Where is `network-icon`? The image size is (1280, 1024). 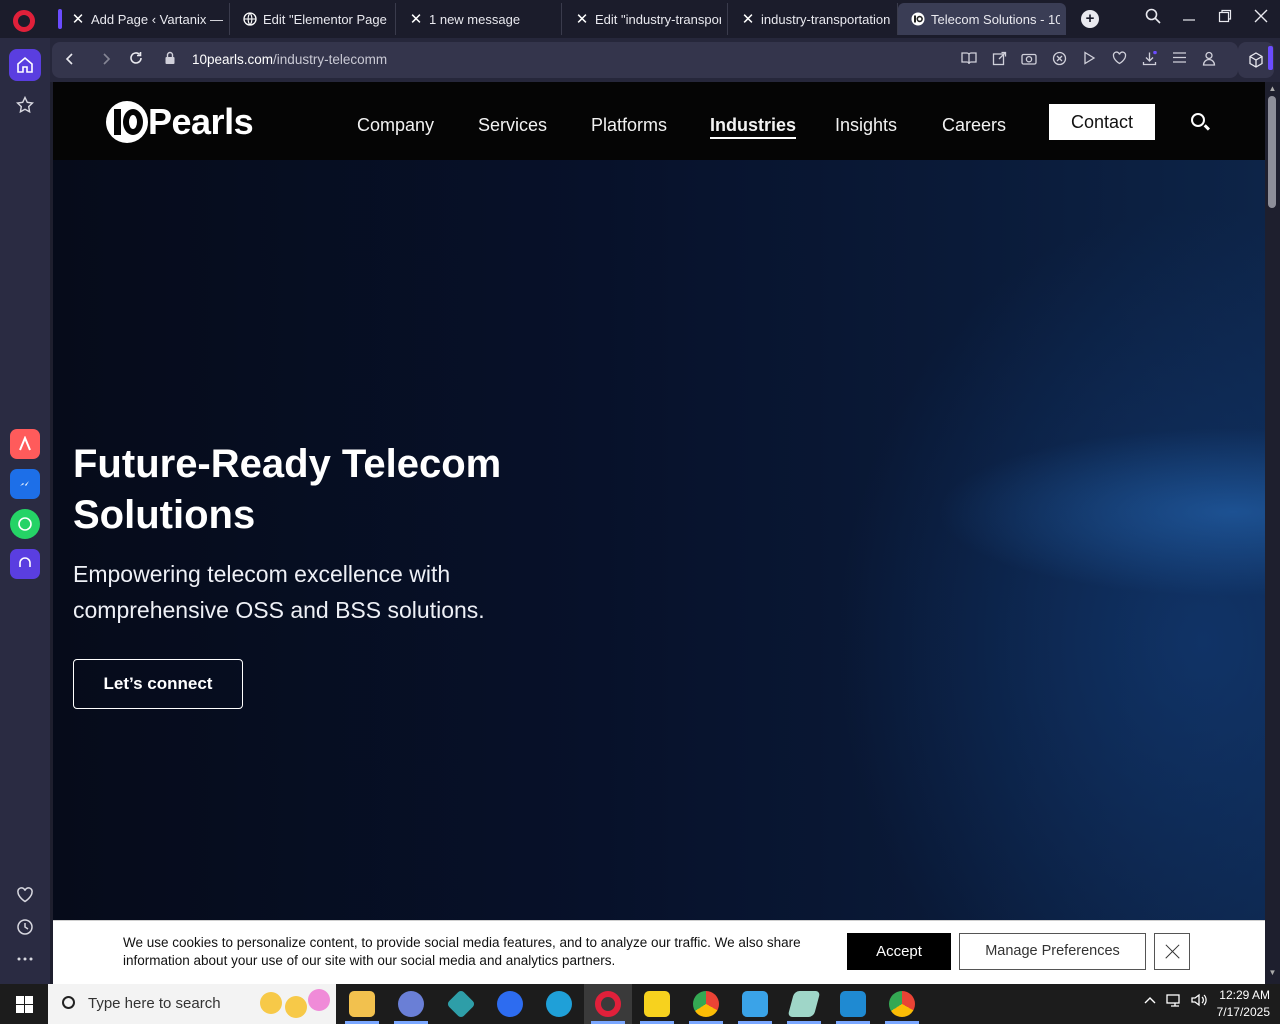
network-icon is located at coordinates (1175, 1004).